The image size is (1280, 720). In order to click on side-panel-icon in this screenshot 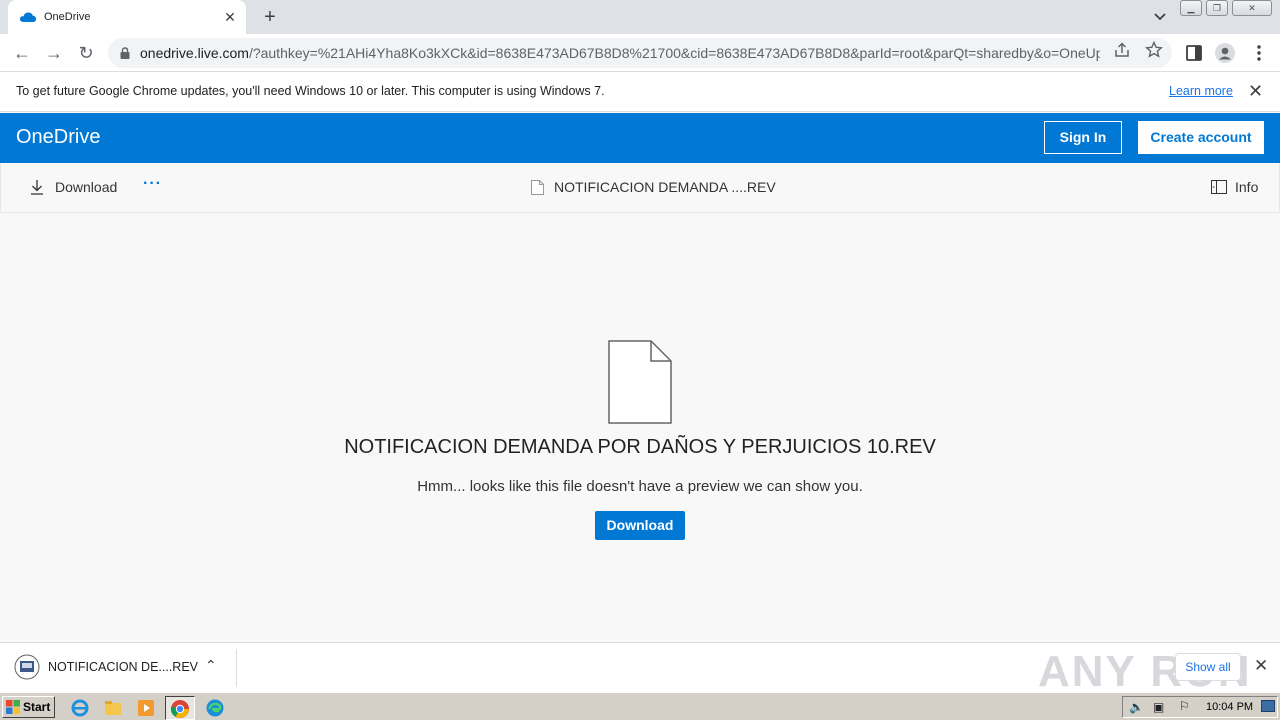, I will do `click(1194, 53)`.